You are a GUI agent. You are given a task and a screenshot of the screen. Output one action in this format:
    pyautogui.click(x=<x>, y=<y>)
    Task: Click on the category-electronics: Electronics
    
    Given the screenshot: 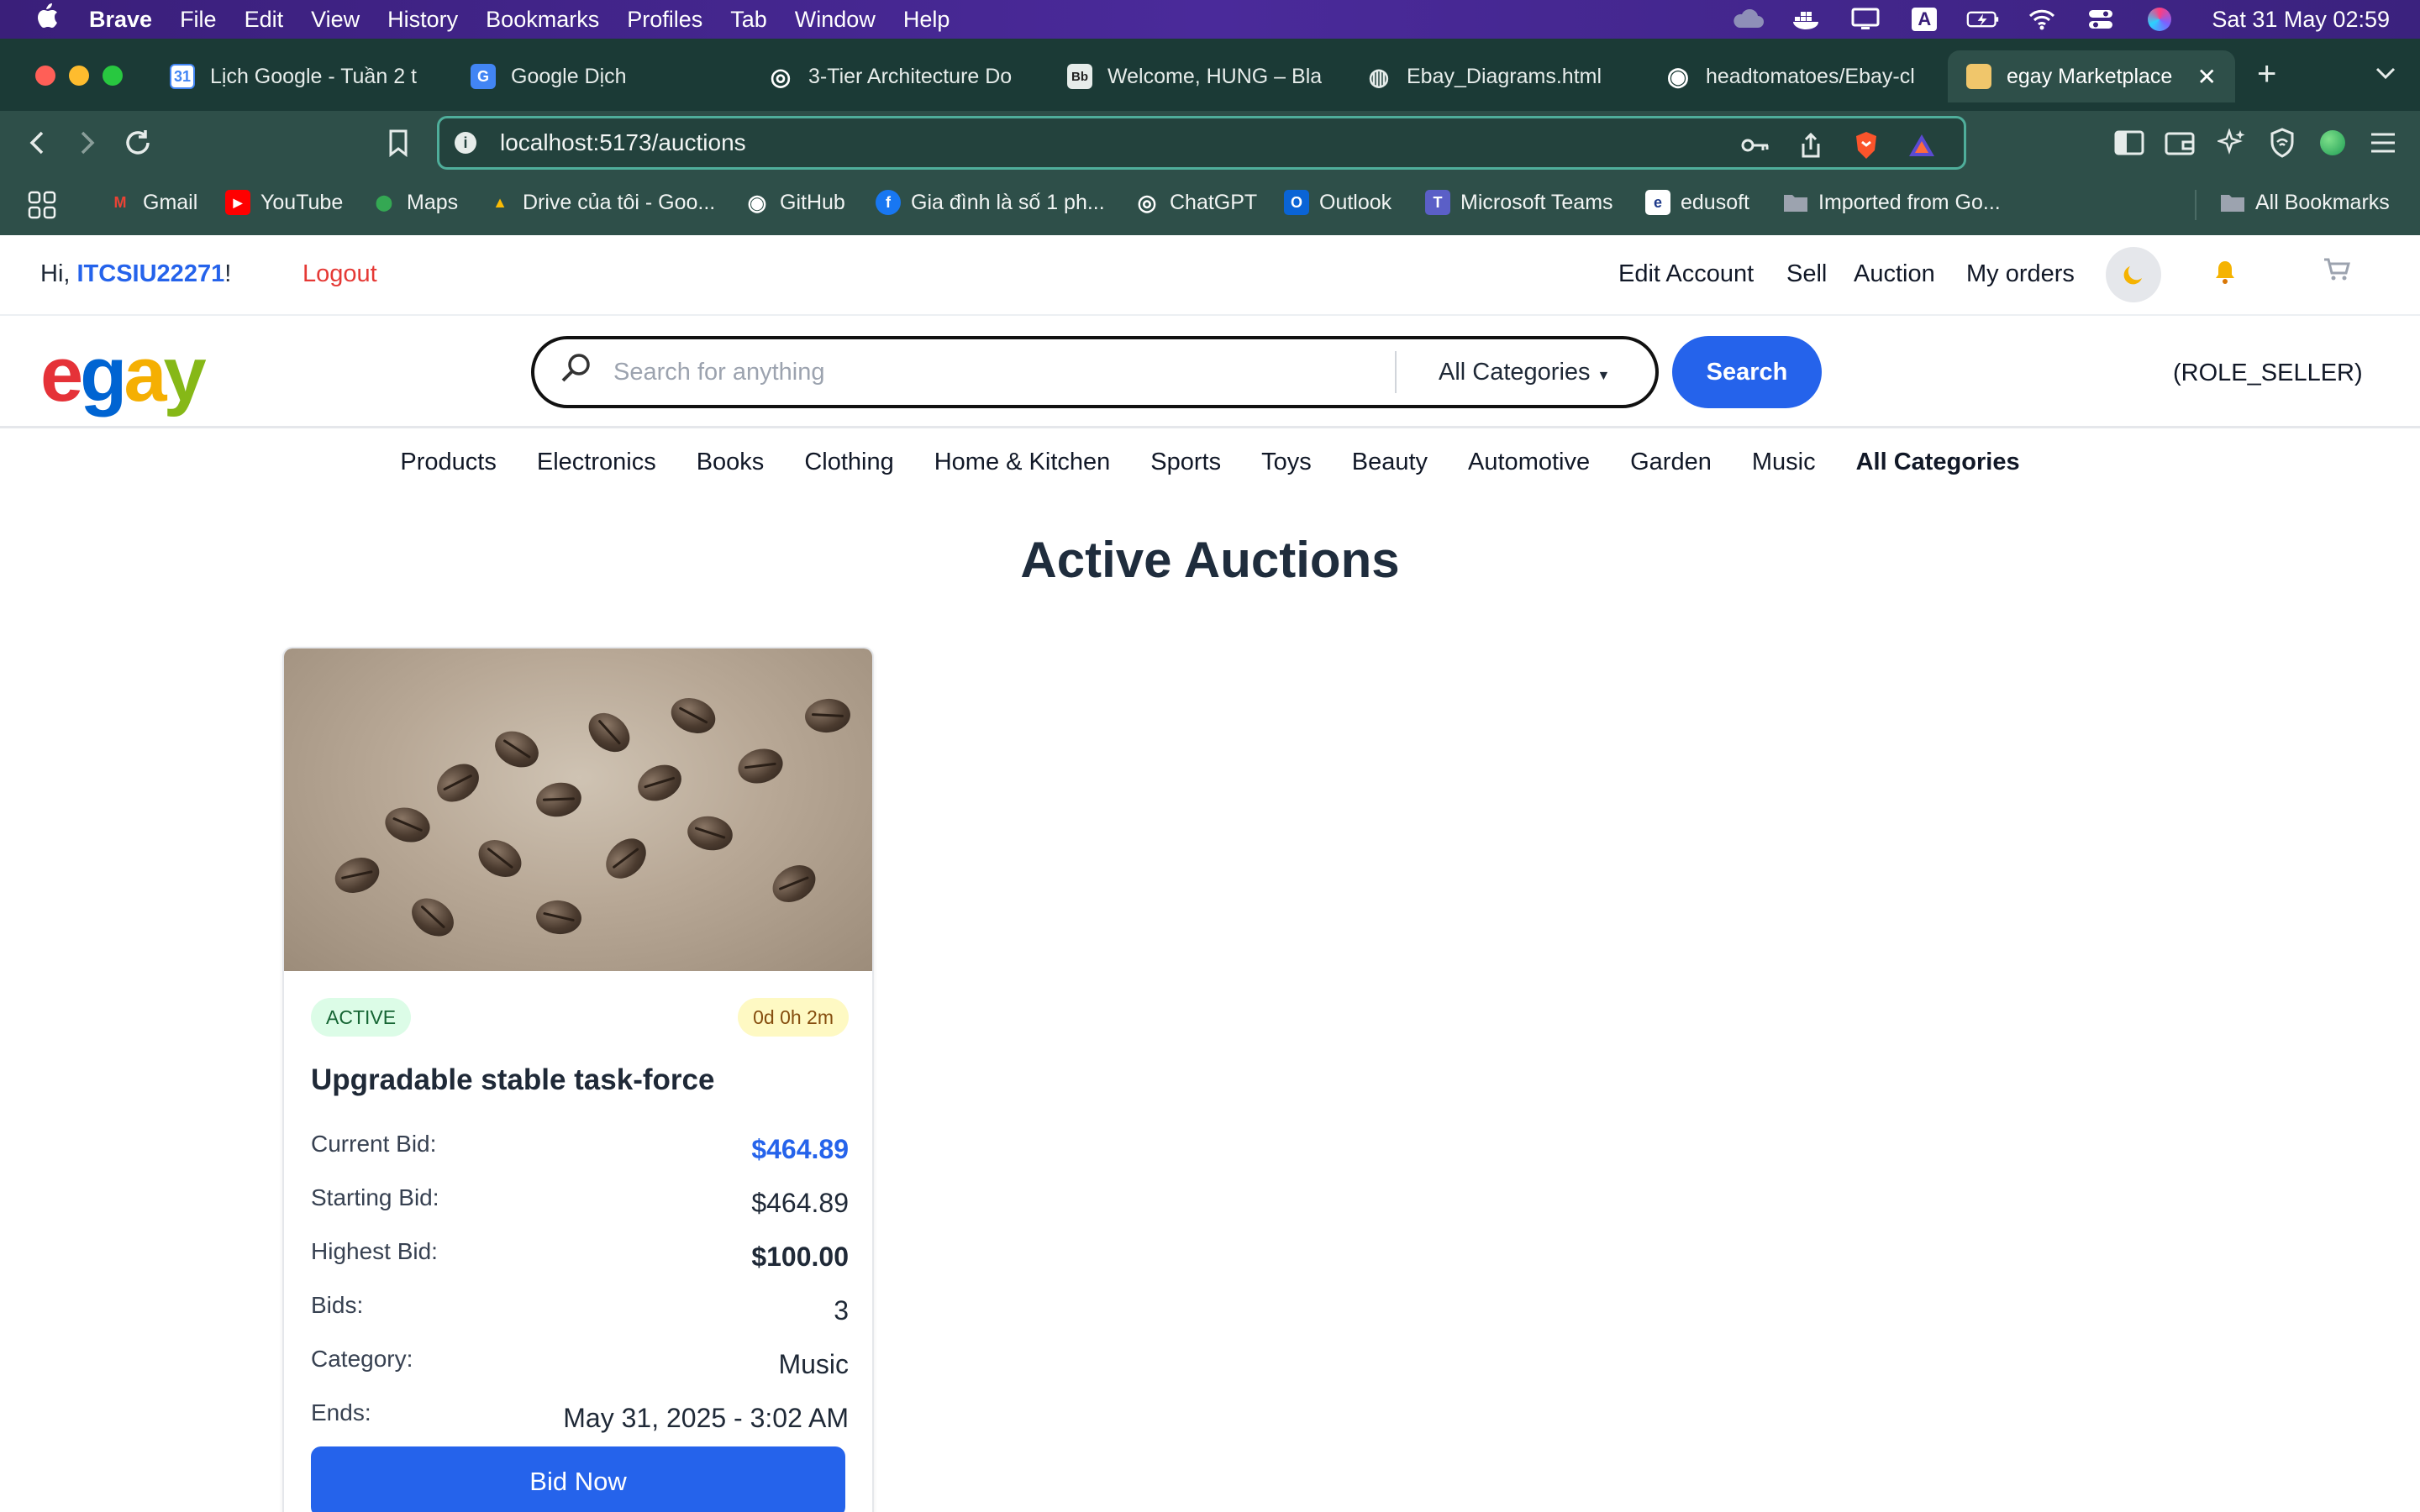 What is the action you would take?
    pyautogui.click(x=597, y=462)
    